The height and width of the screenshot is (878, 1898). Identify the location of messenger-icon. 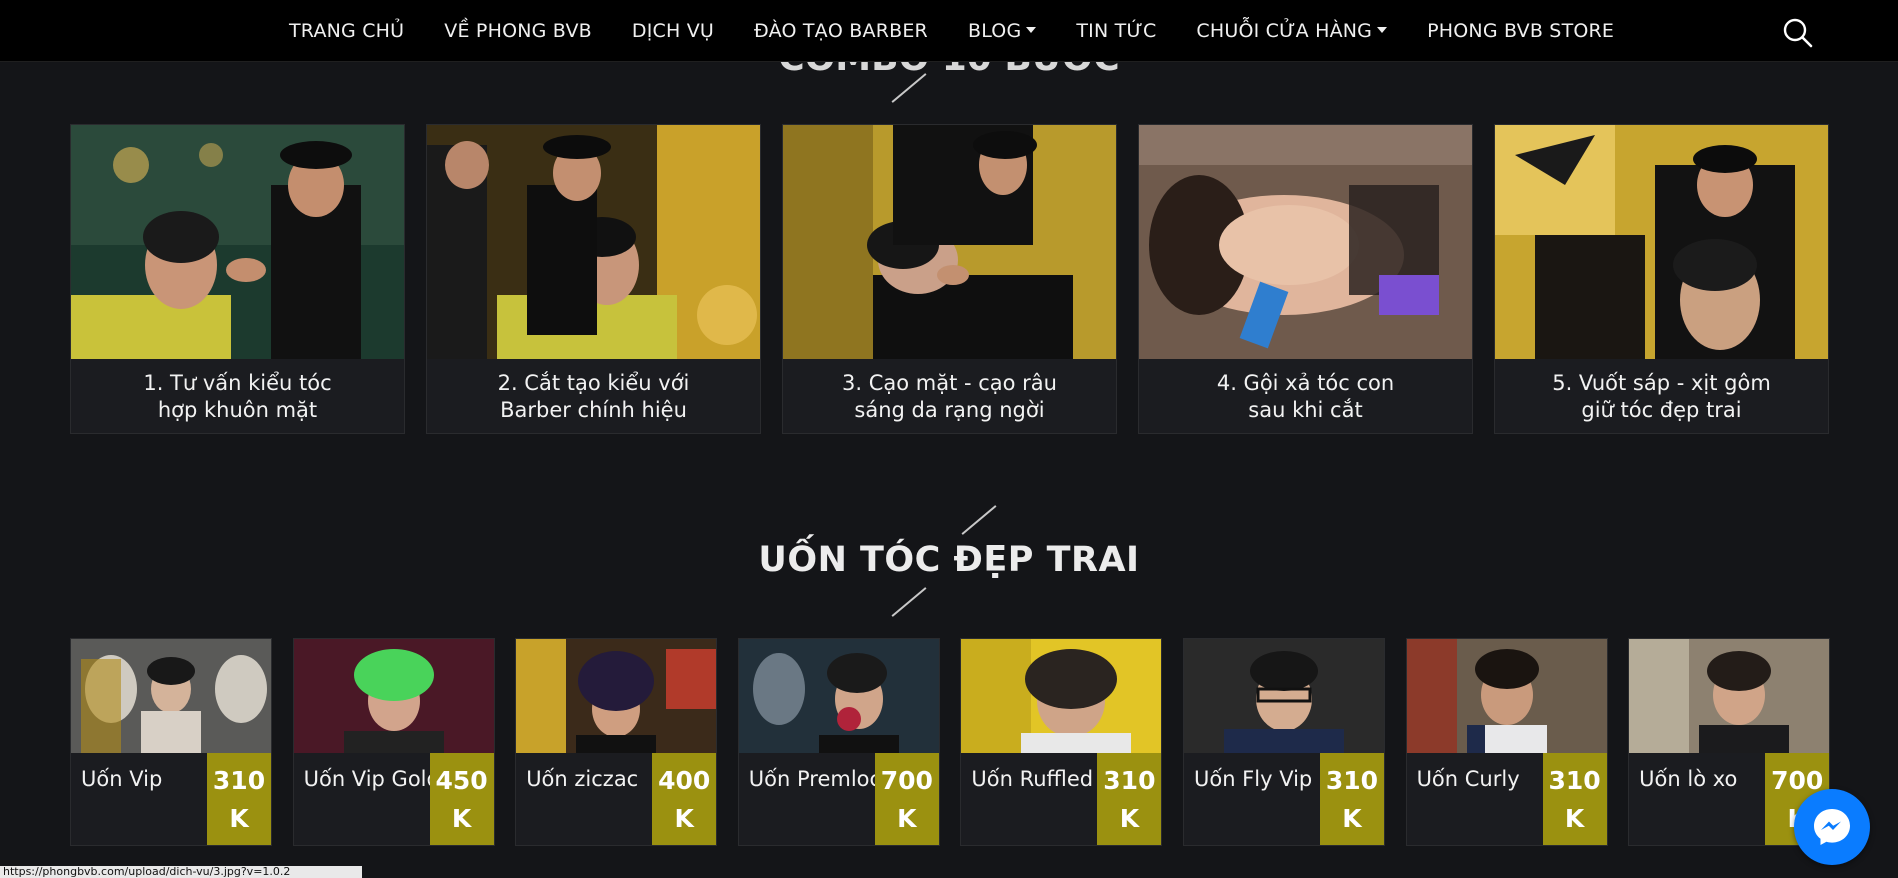
(1832, 827).